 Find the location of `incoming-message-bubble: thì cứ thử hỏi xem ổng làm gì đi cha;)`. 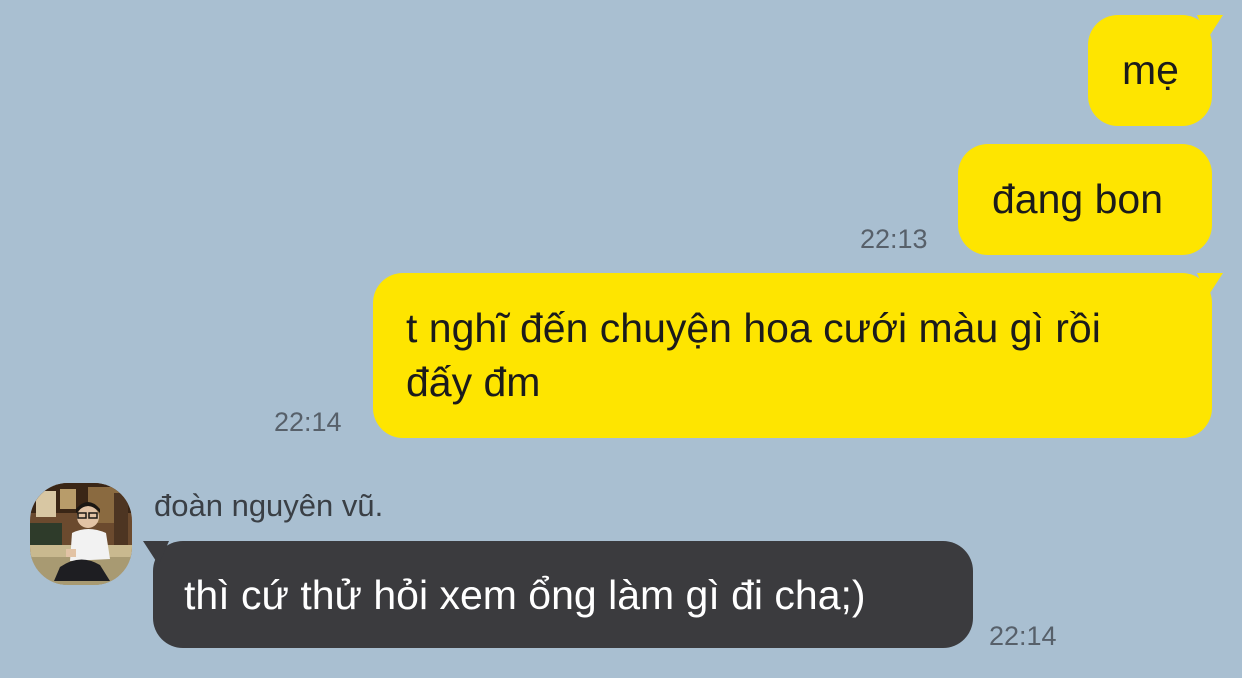

incoming-message-bubble: thì cứ thử hỏi xem ổng làm gì đi cha;) is located at coordinates (558, 594).